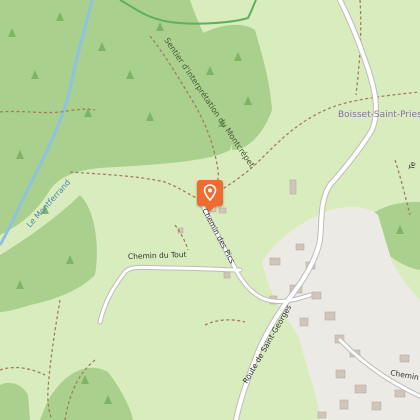 The height and width of the screenshot is (420, 420). I want to click on map-pin-icon, so click(210, 193).